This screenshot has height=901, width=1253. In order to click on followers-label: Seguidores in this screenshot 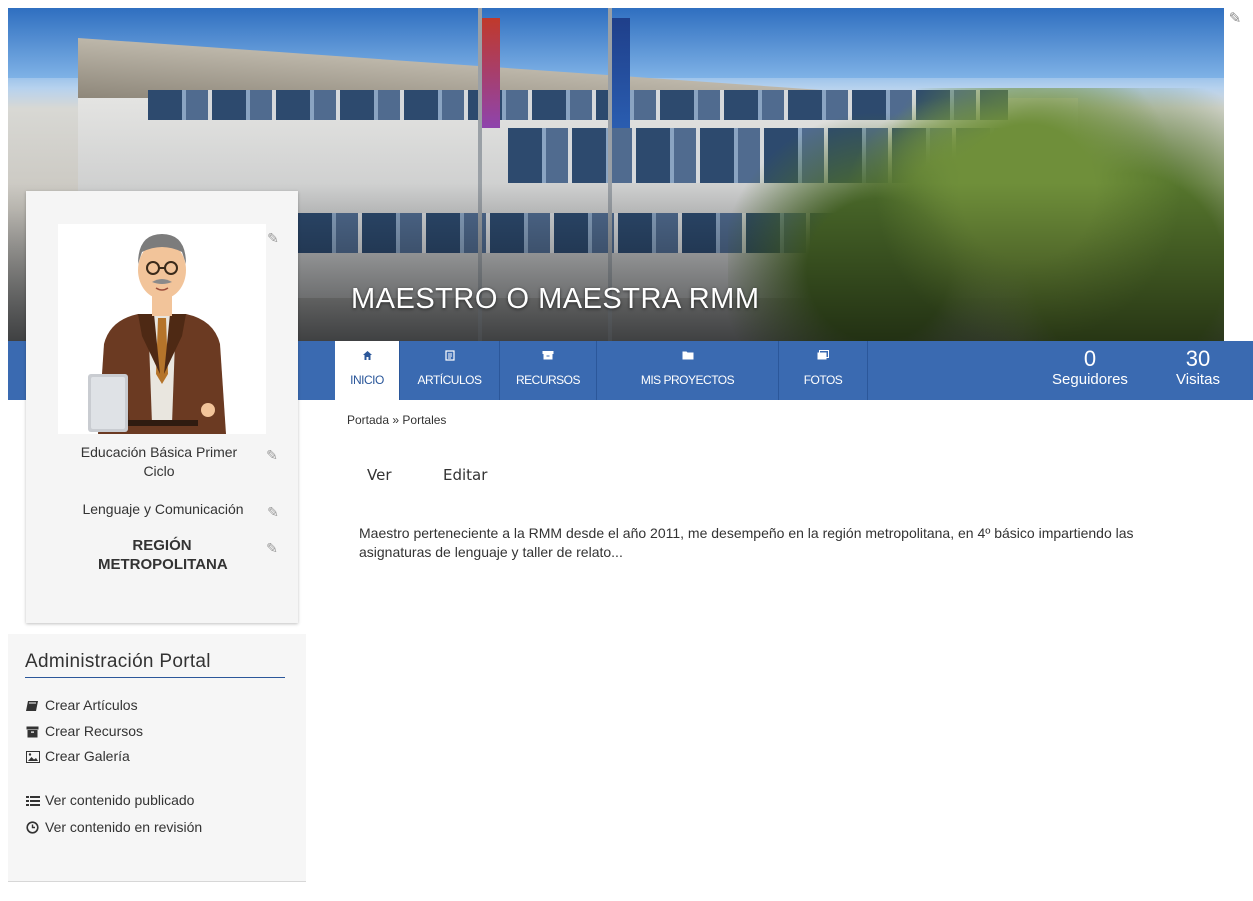, I will do `click(1090, 379)`.